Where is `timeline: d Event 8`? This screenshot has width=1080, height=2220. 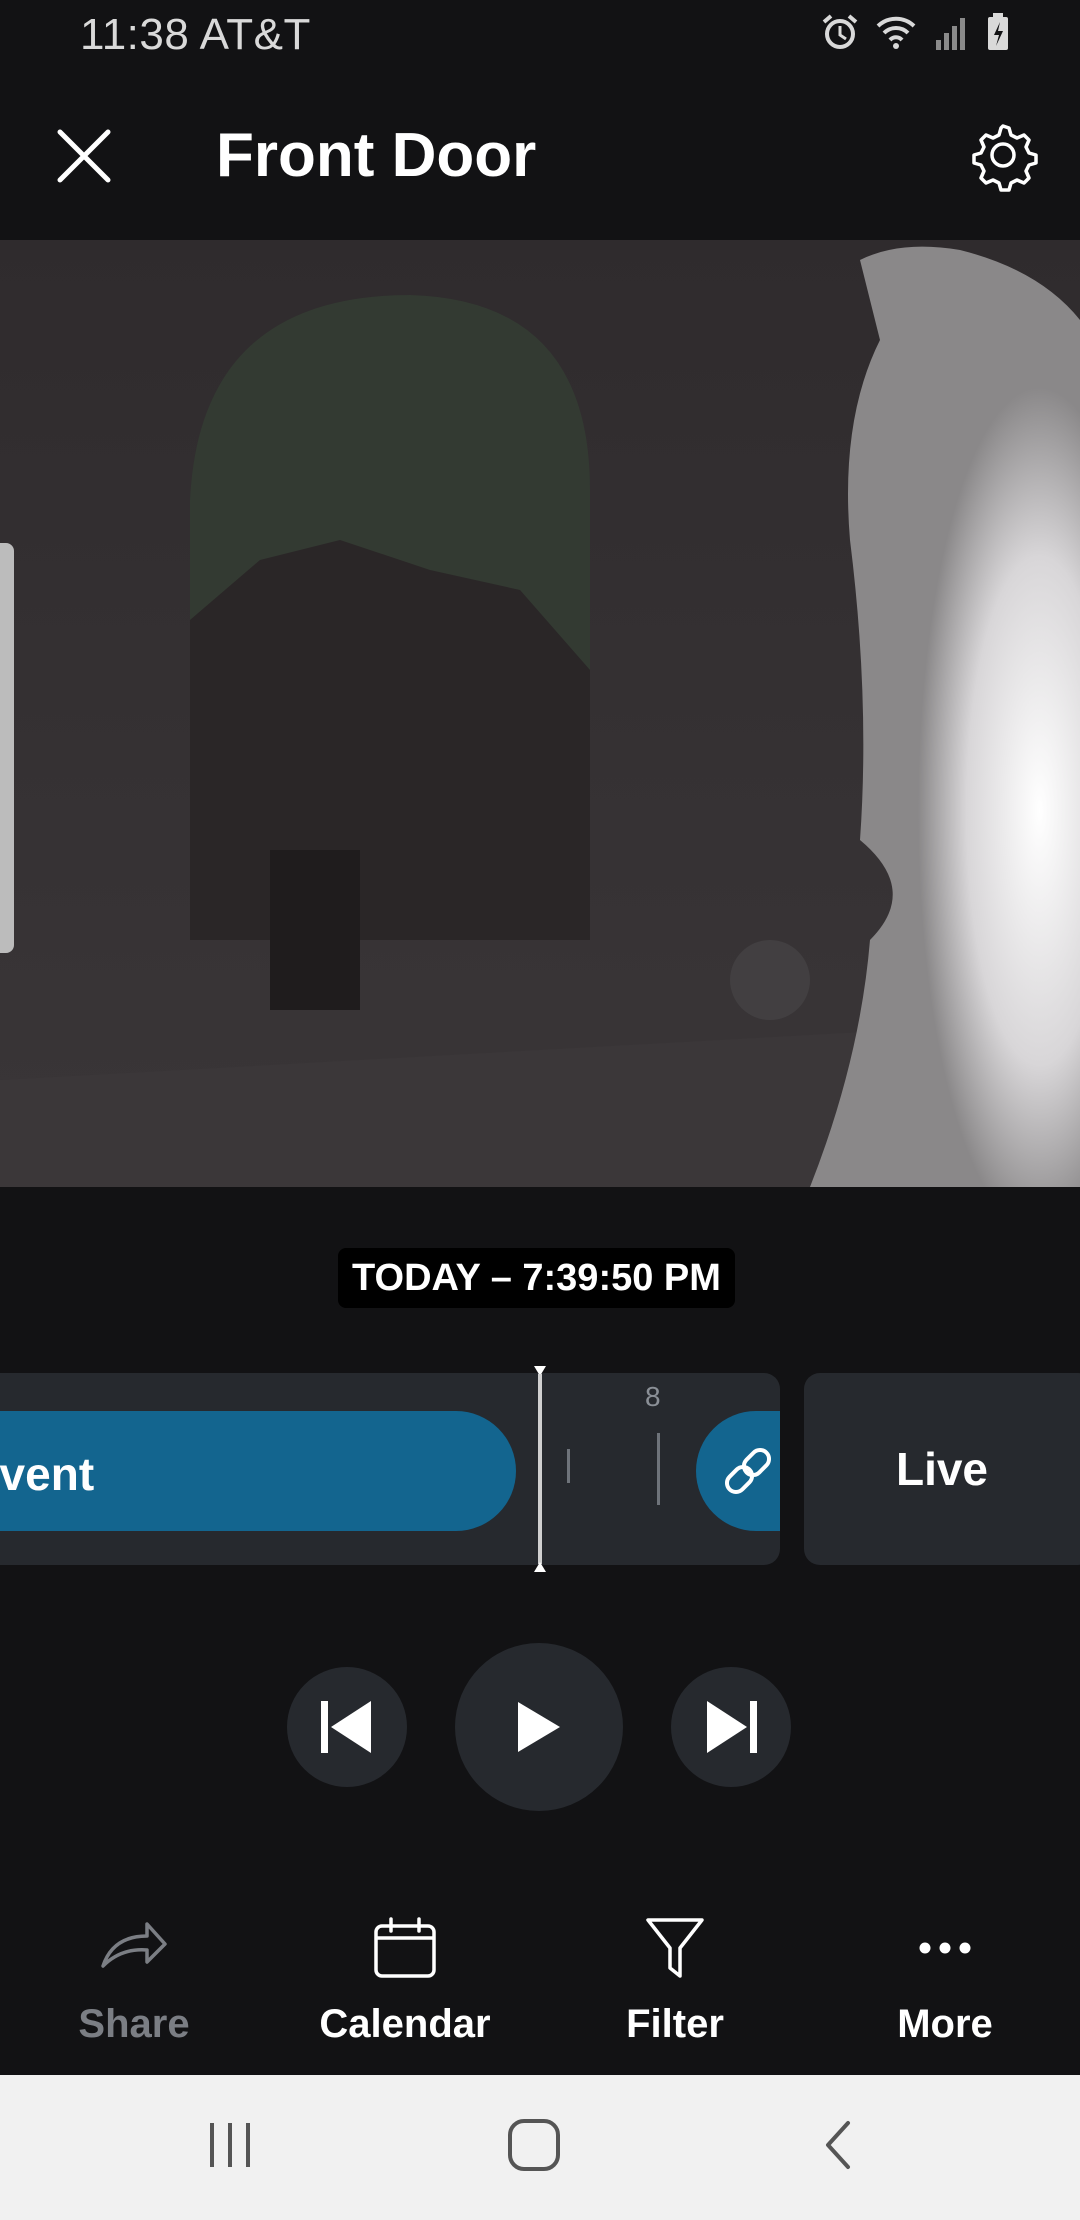
timeline: d Event 8 is located at coordinates (390, 1469).